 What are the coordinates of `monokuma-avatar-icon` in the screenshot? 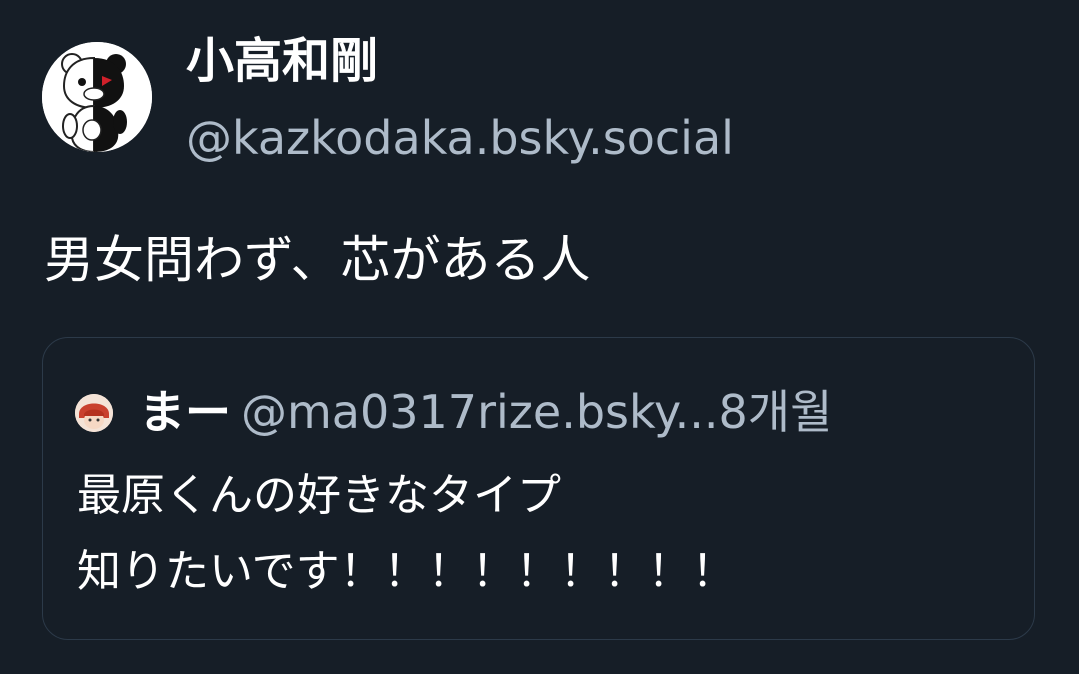 It's located at (97, 97).